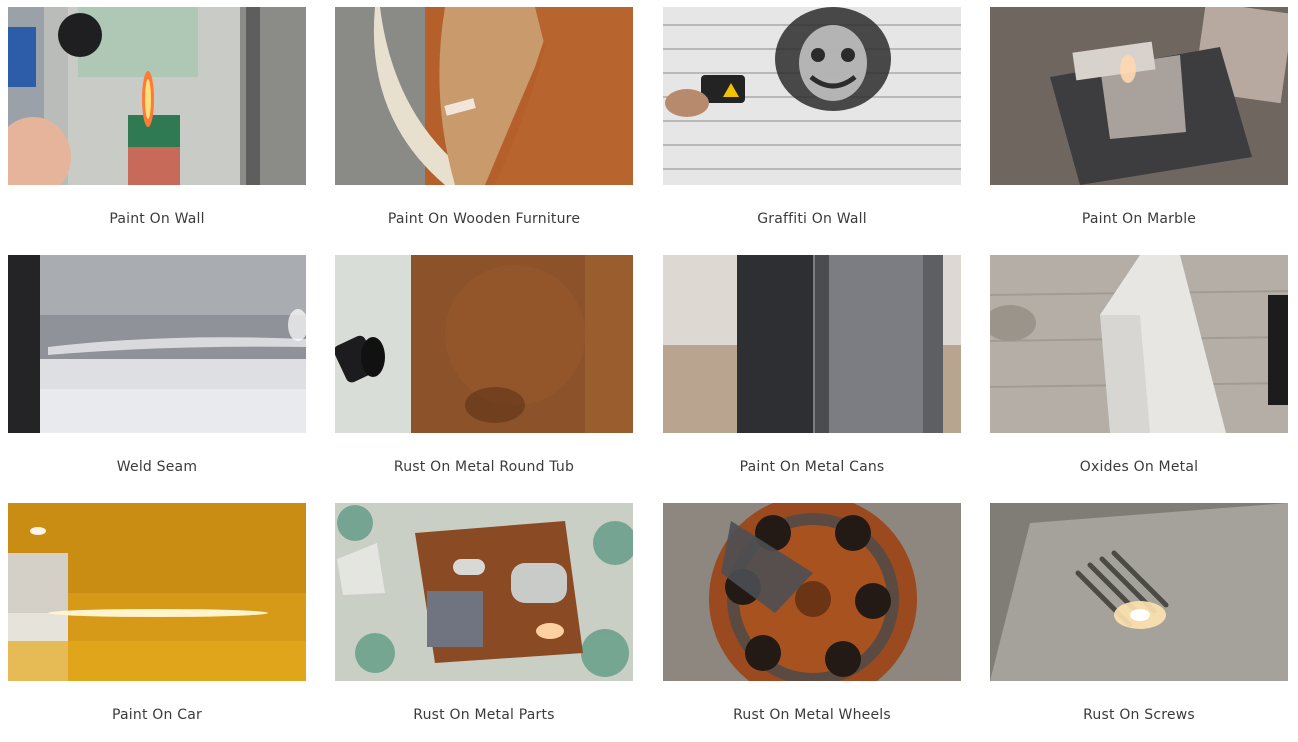  I want to click on gallery-caption: Paint On Metal Cans, so click(812, 467).